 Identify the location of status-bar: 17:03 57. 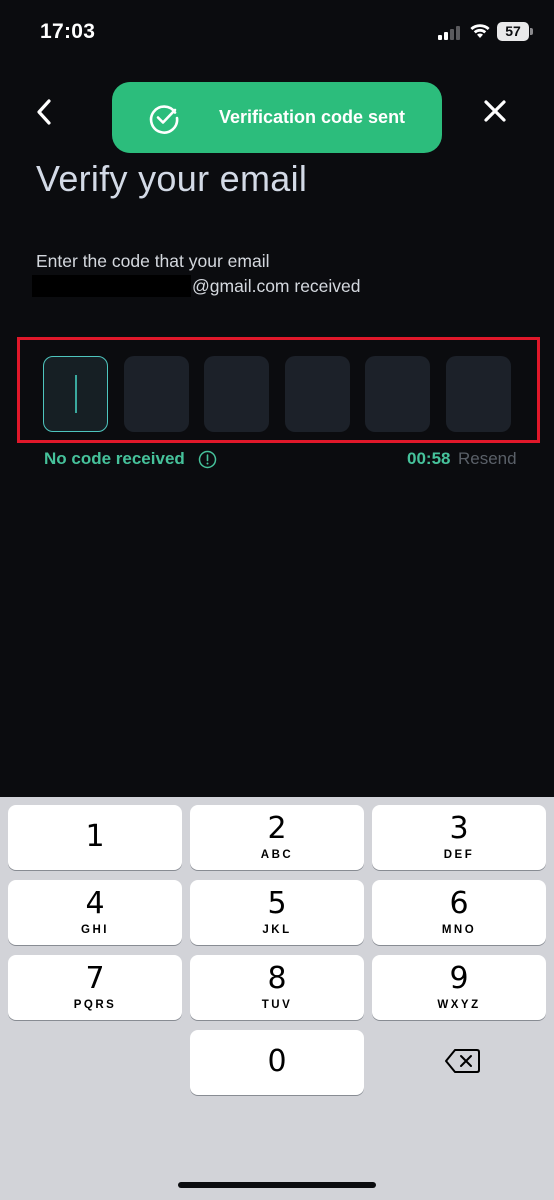
(277, 33).